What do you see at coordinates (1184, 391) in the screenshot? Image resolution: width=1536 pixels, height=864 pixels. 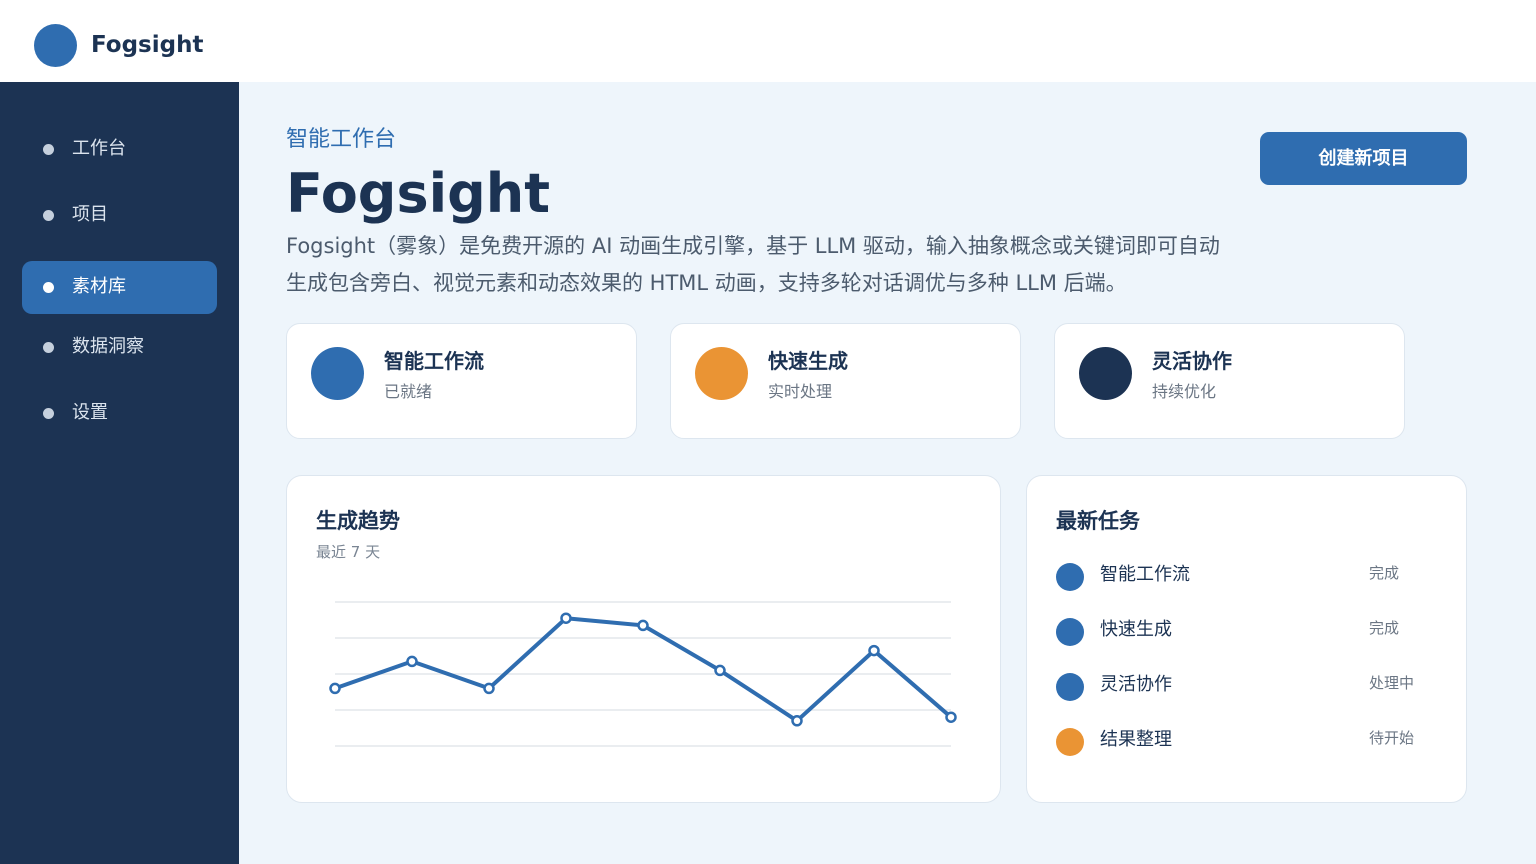 I see `feature-subtitle: 持续优化` at bounding box center [1184, 391].